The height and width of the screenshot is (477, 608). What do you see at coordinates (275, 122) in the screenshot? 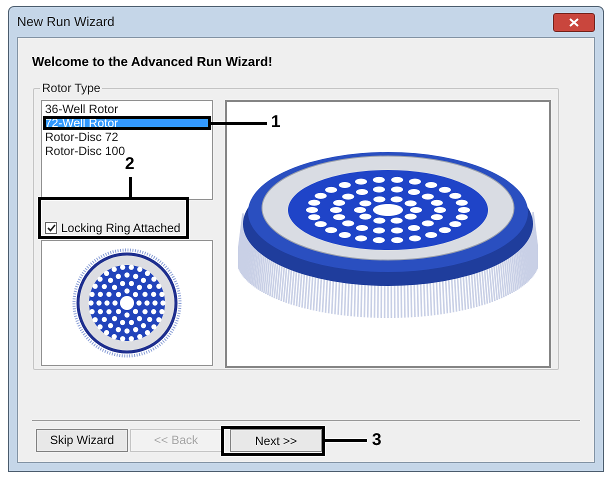
I see `callout-number: 1` at bounding box center [275, 122].